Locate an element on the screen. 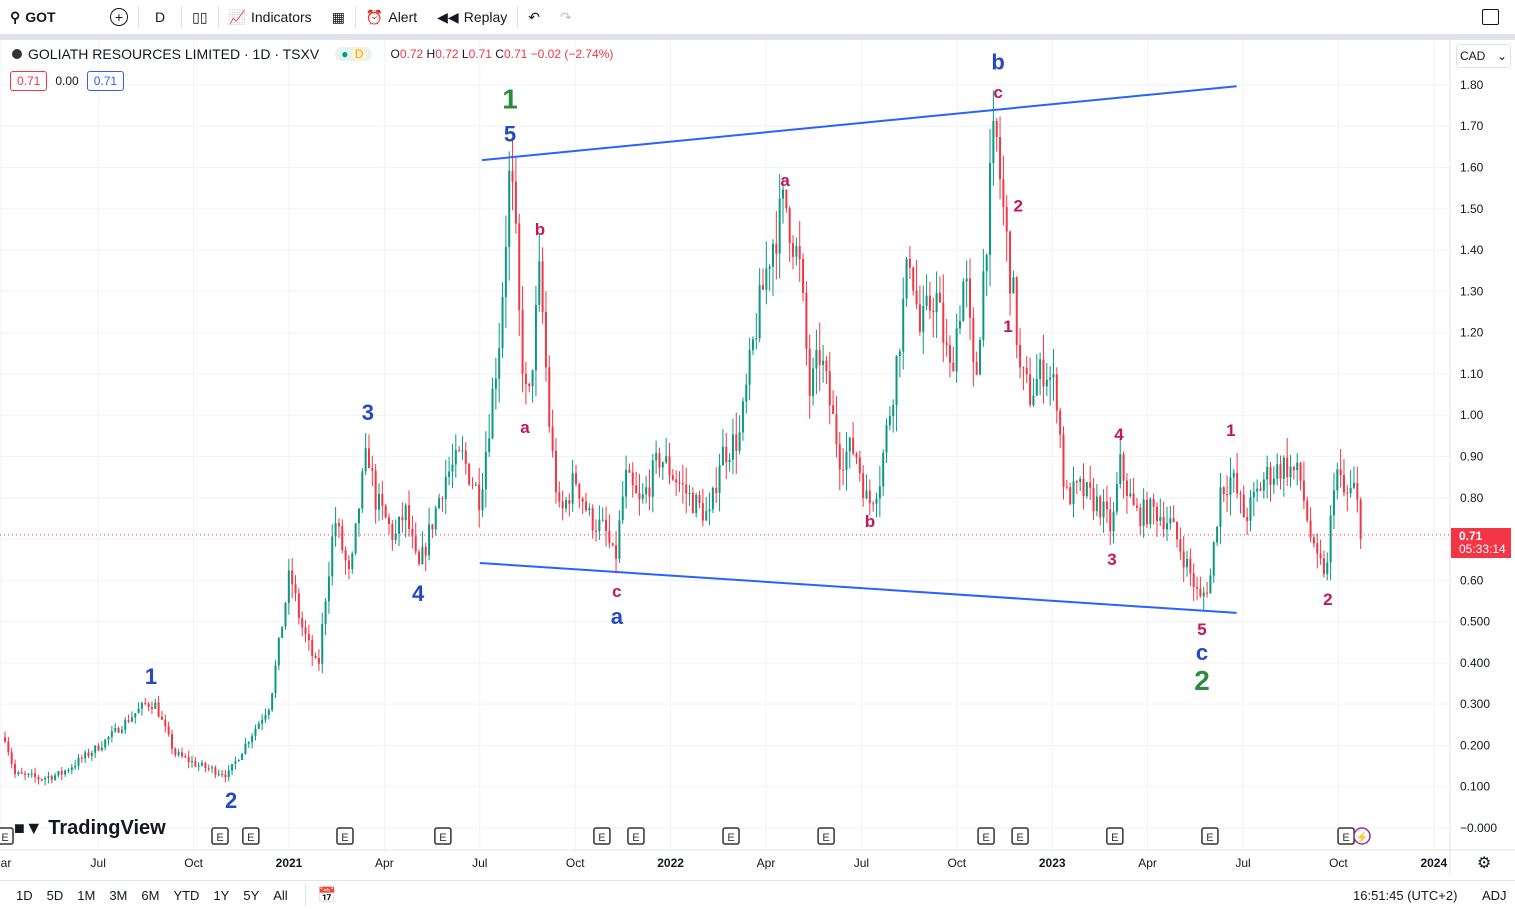  x-tick-label: 2021 is located at coordinates (289, 863).